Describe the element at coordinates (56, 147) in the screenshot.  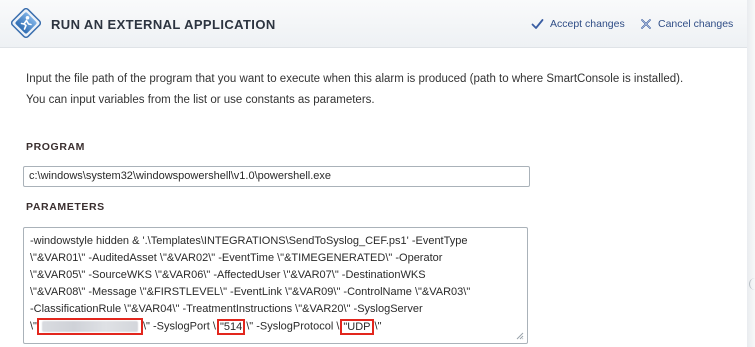
I see `program-label: Program` at that location.